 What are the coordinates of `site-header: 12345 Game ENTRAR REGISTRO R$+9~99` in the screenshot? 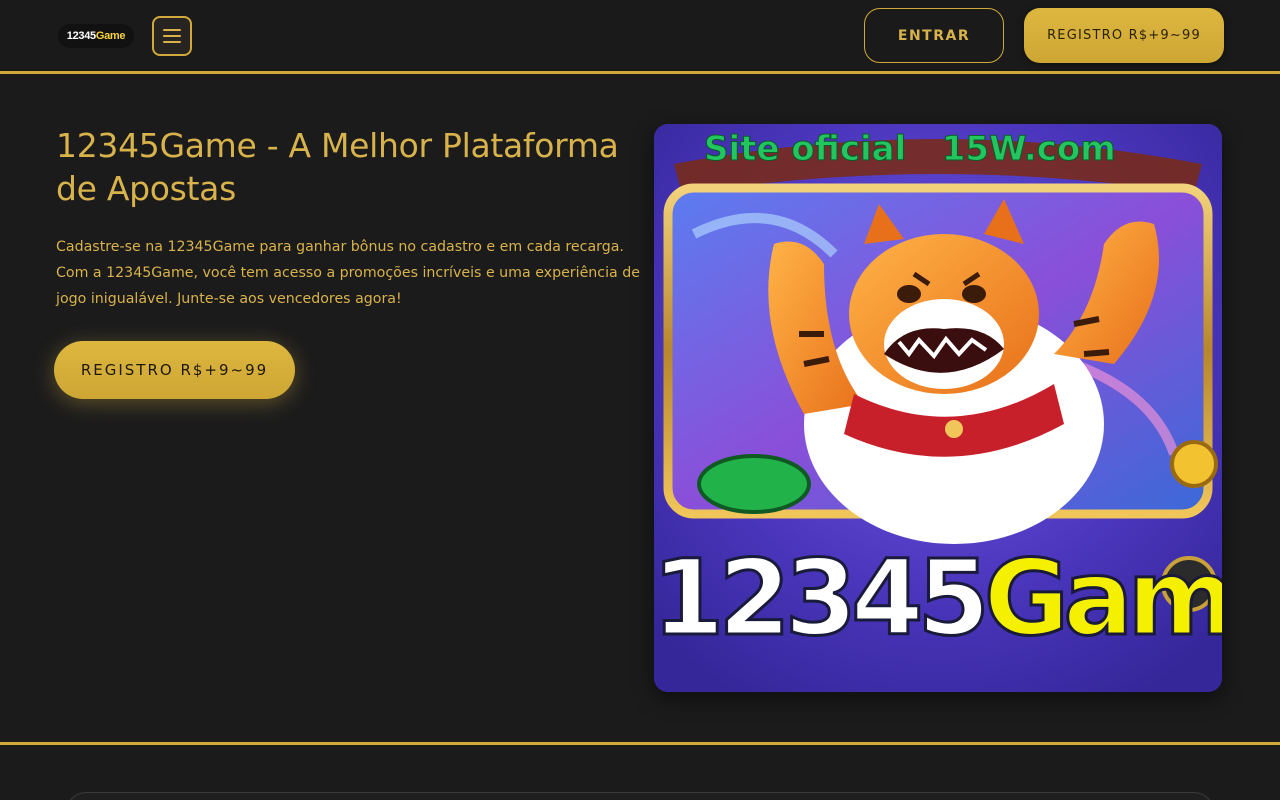 It's located at (640, 37).